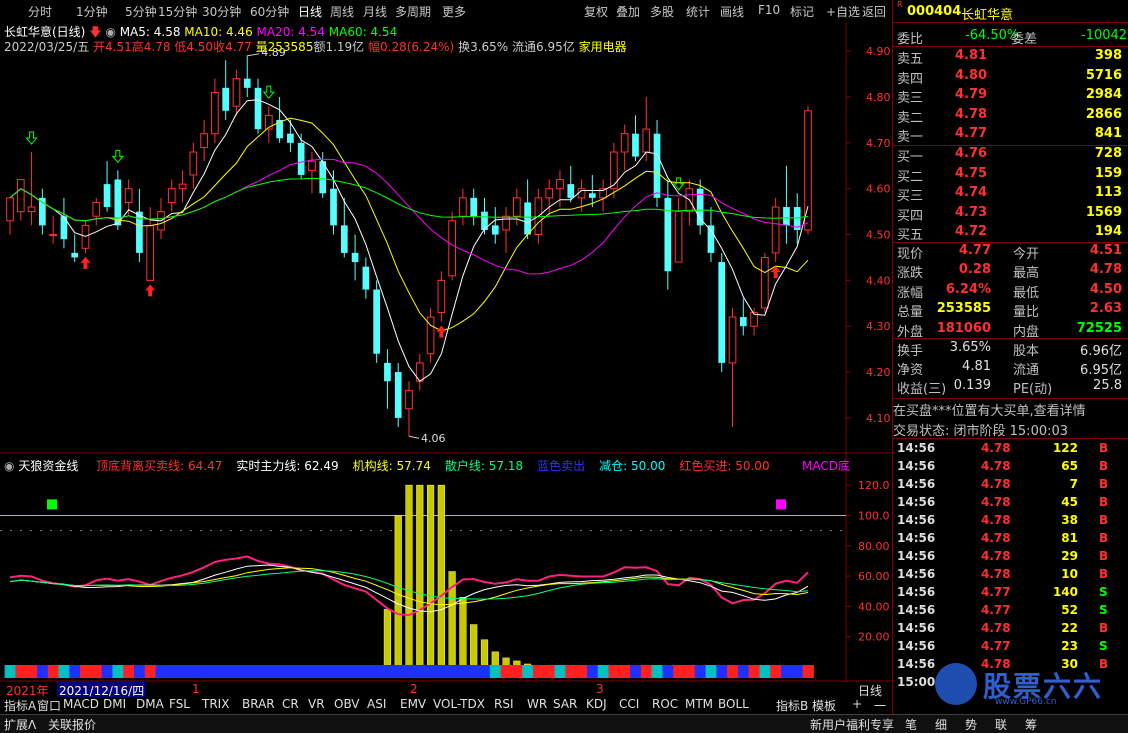 Image resolution: width=1128 pixels, height=733 pixels. I want to click on fn-key-0: 笔, so click(911, 724).